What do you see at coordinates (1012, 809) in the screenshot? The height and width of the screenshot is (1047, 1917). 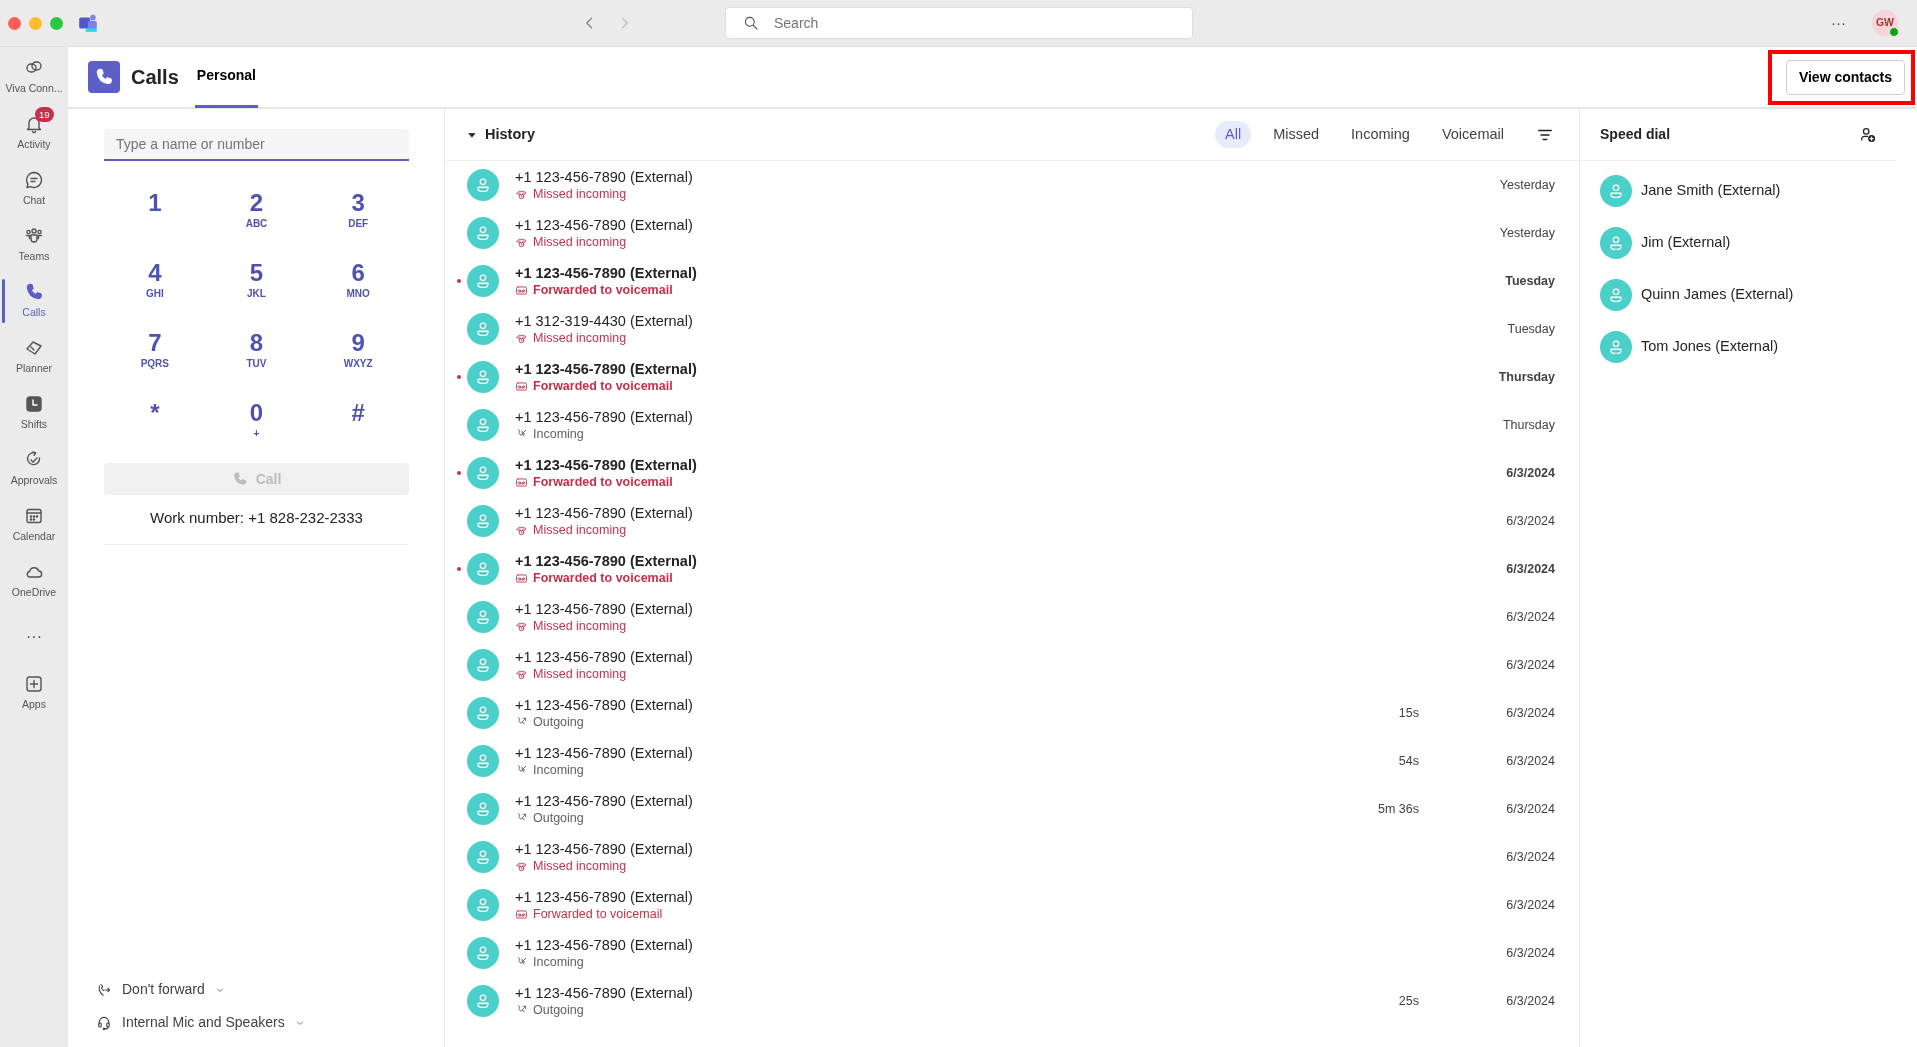 I see `history-row: +1 123-456-7890 (External) Outgoing 5m 36s 6/3/2024` at bounding box center [1012, 809].